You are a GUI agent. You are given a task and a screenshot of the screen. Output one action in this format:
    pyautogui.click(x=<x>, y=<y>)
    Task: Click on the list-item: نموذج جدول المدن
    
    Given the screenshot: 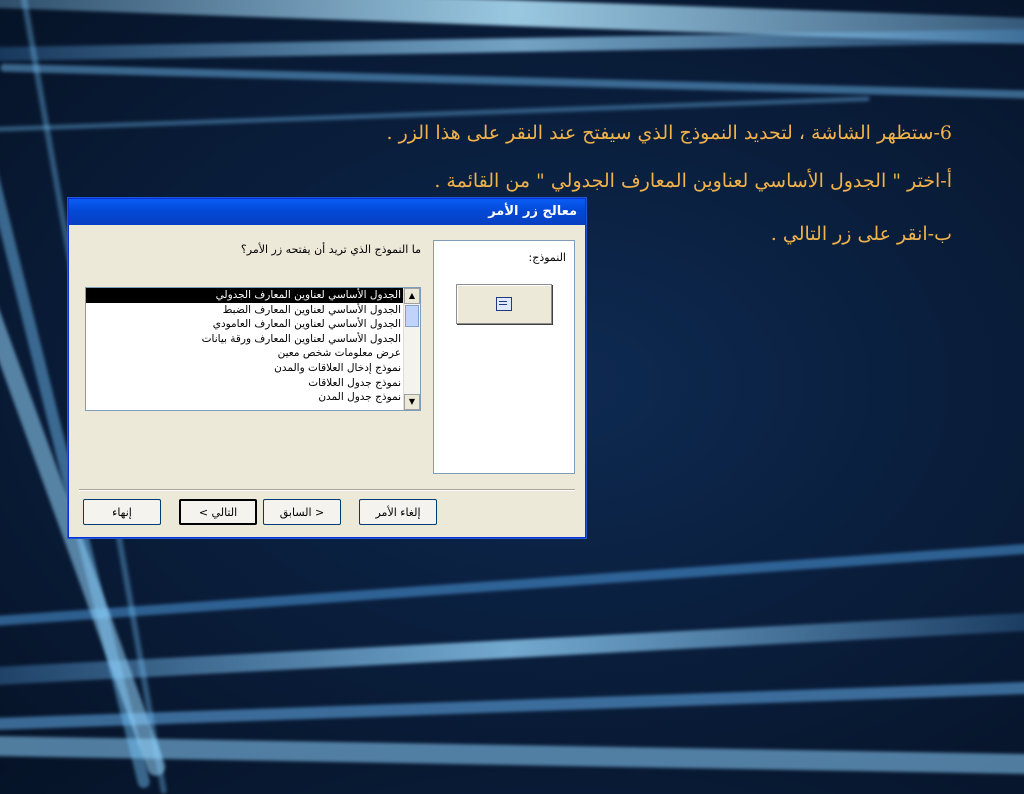 What is the action you would take?
    pyautogui.click(x=245, y=397)
    